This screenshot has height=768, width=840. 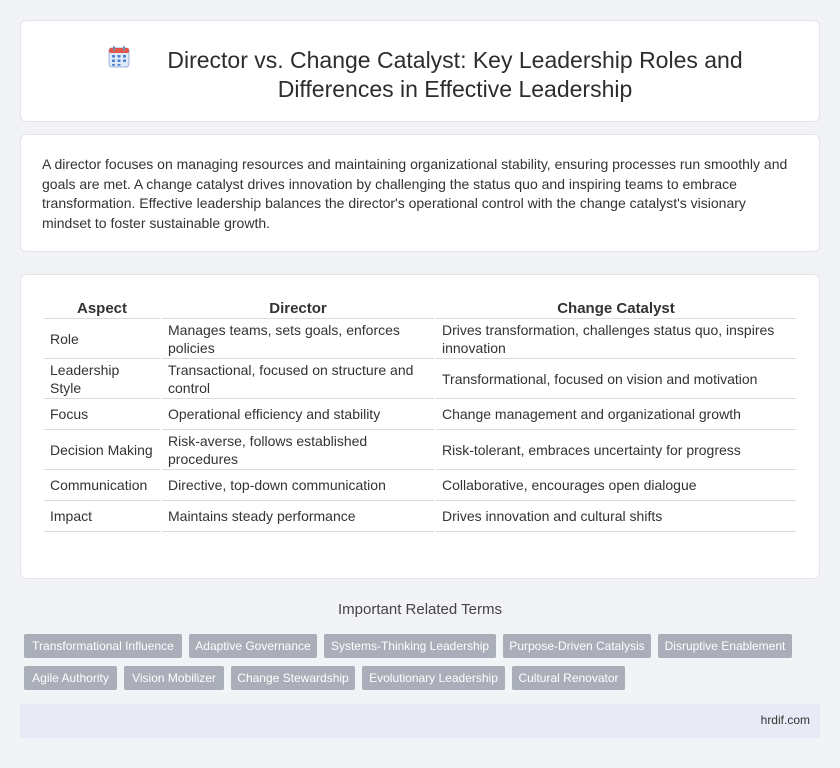 What do you see at coordinates (616, 307) in the screenshot?
I see `column-header-change-catalyst: Change Catalyst` at bounding box center [616, 307].